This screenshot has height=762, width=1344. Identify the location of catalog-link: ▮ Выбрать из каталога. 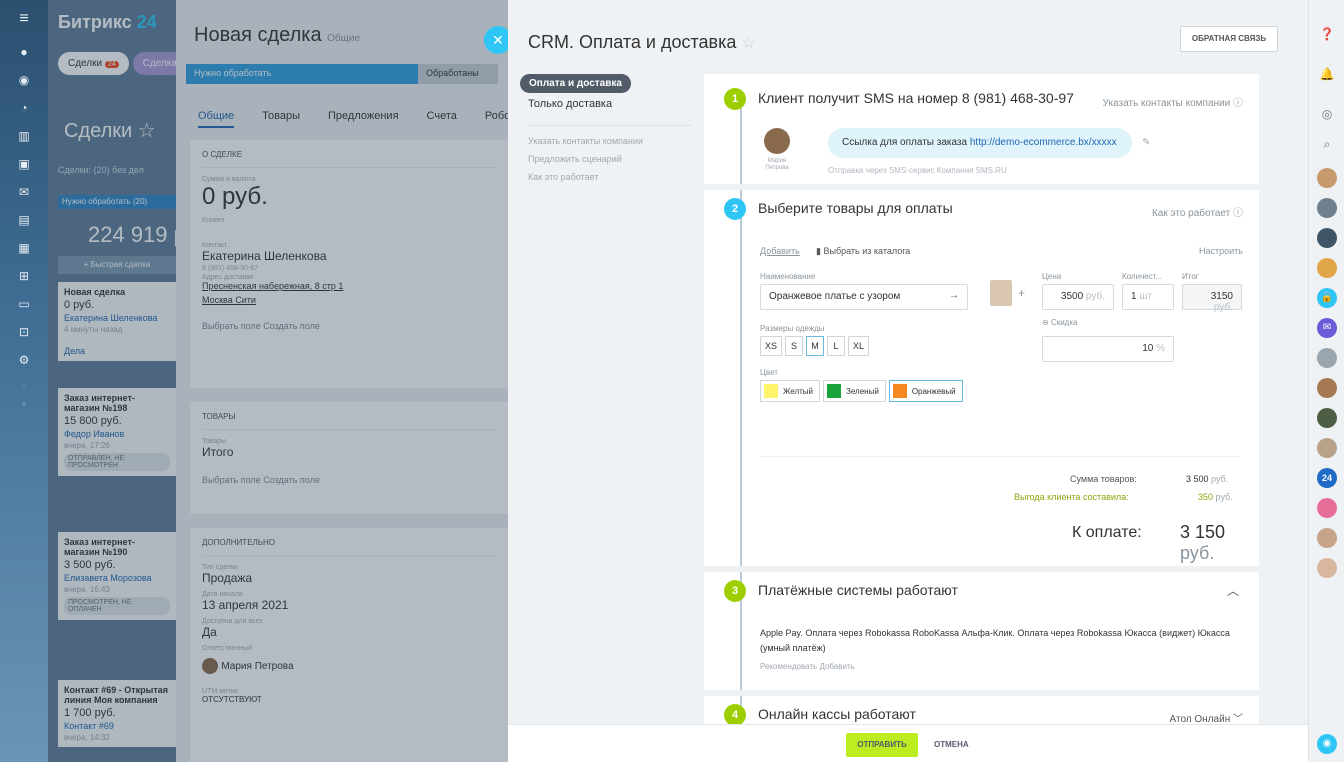
(863, 251).